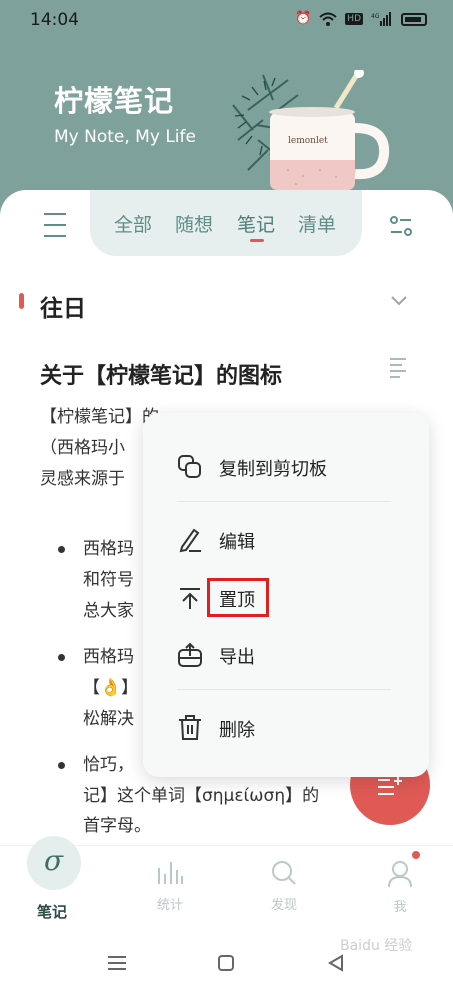  I want to click on note-line: 恰巧，, so click(108, 765).